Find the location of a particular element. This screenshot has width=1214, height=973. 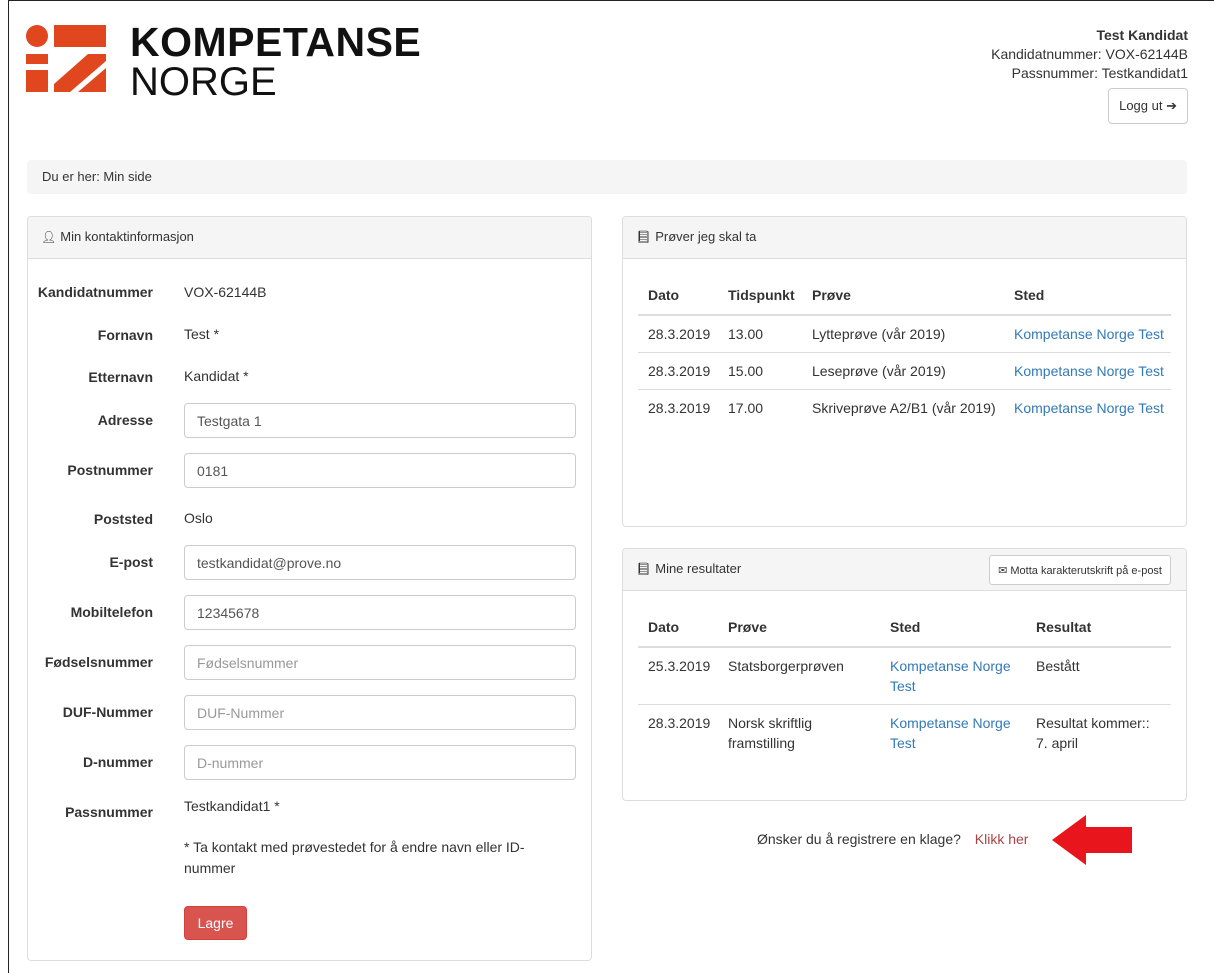

tests-panel-heading: 📘︎ Prøver jeg skal ta is located at coordinates (904, 238).